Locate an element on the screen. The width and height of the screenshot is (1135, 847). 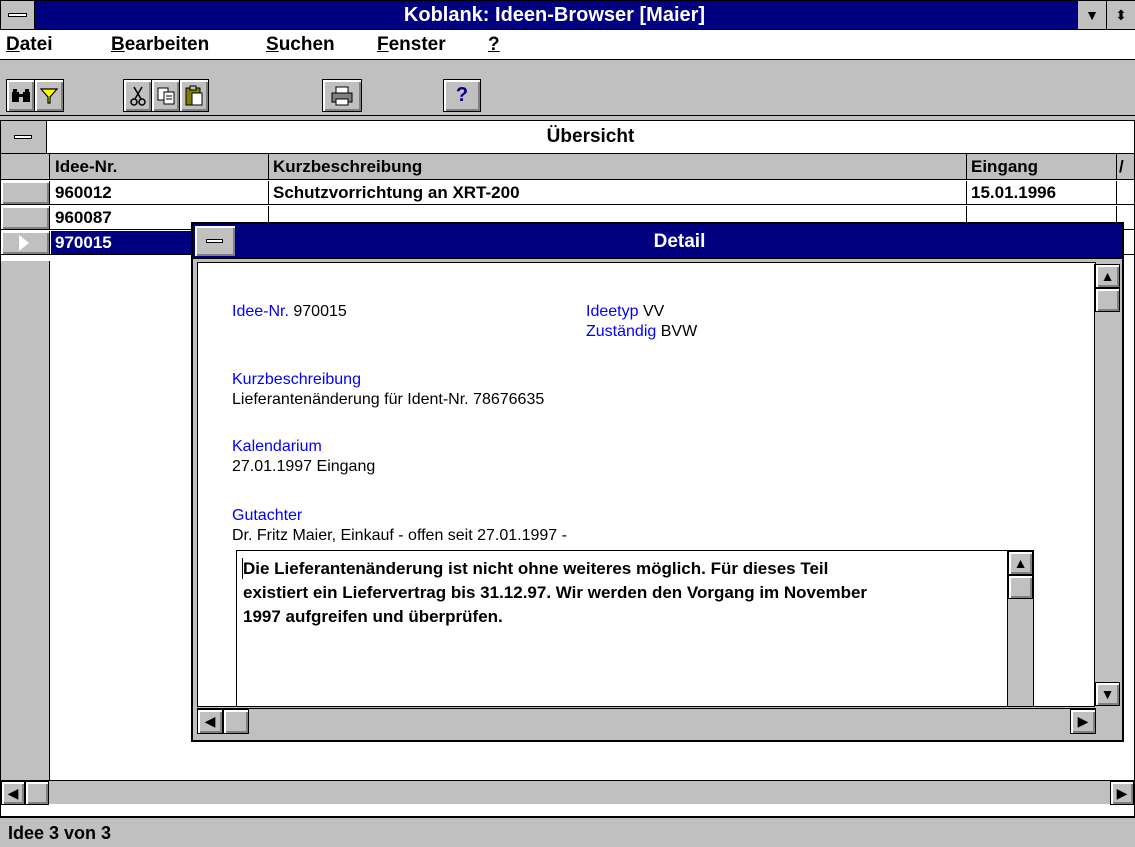
minimize-arrow-icon: ▼ is located at coordinates (1091, 15).